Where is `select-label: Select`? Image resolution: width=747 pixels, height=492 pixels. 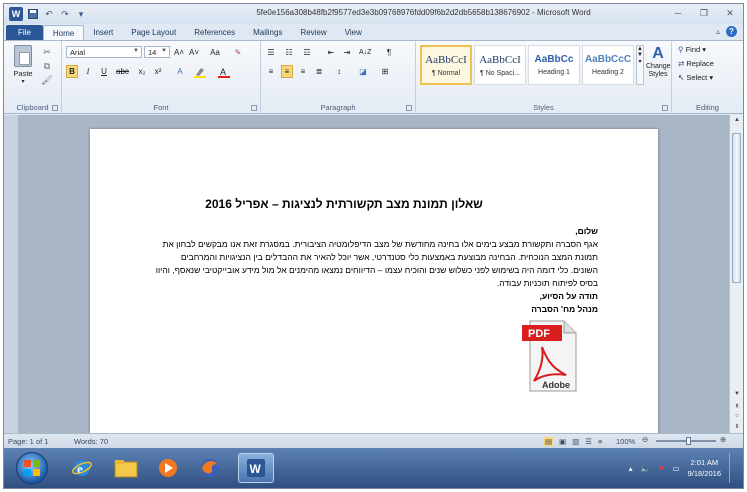 select-label: Select is located at coordinates (697, 77).